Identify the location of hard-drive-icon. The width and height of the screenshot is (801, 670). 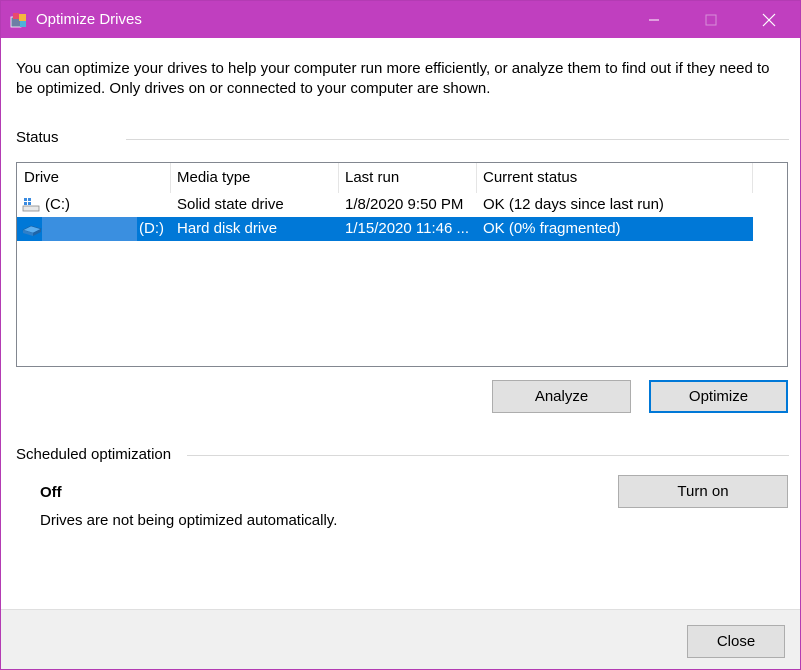
(32, 230).